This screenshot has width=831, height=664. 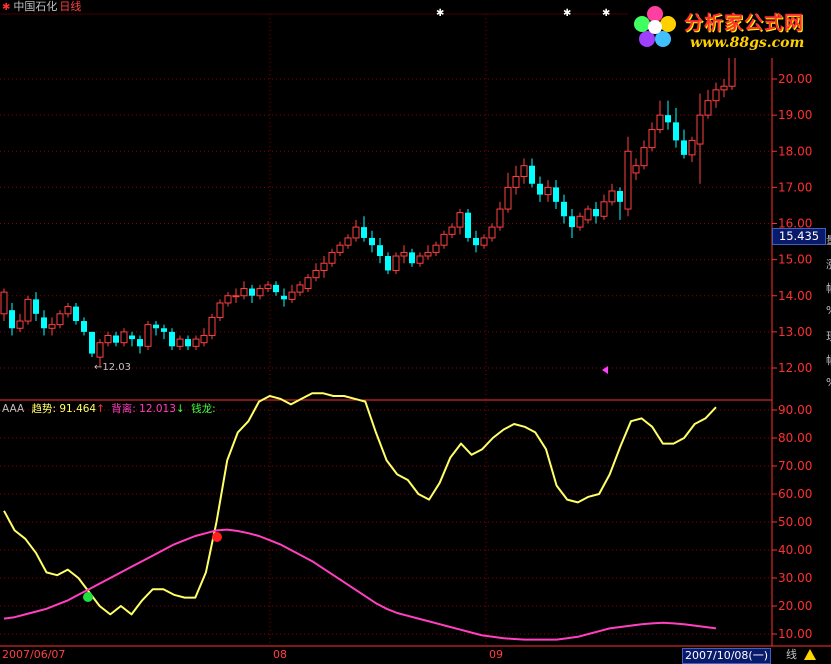 What do you see at coordinates (795, 79) in the screenshot?
I see `price-axis-label: 20.00` at bounding box center [795, 79].